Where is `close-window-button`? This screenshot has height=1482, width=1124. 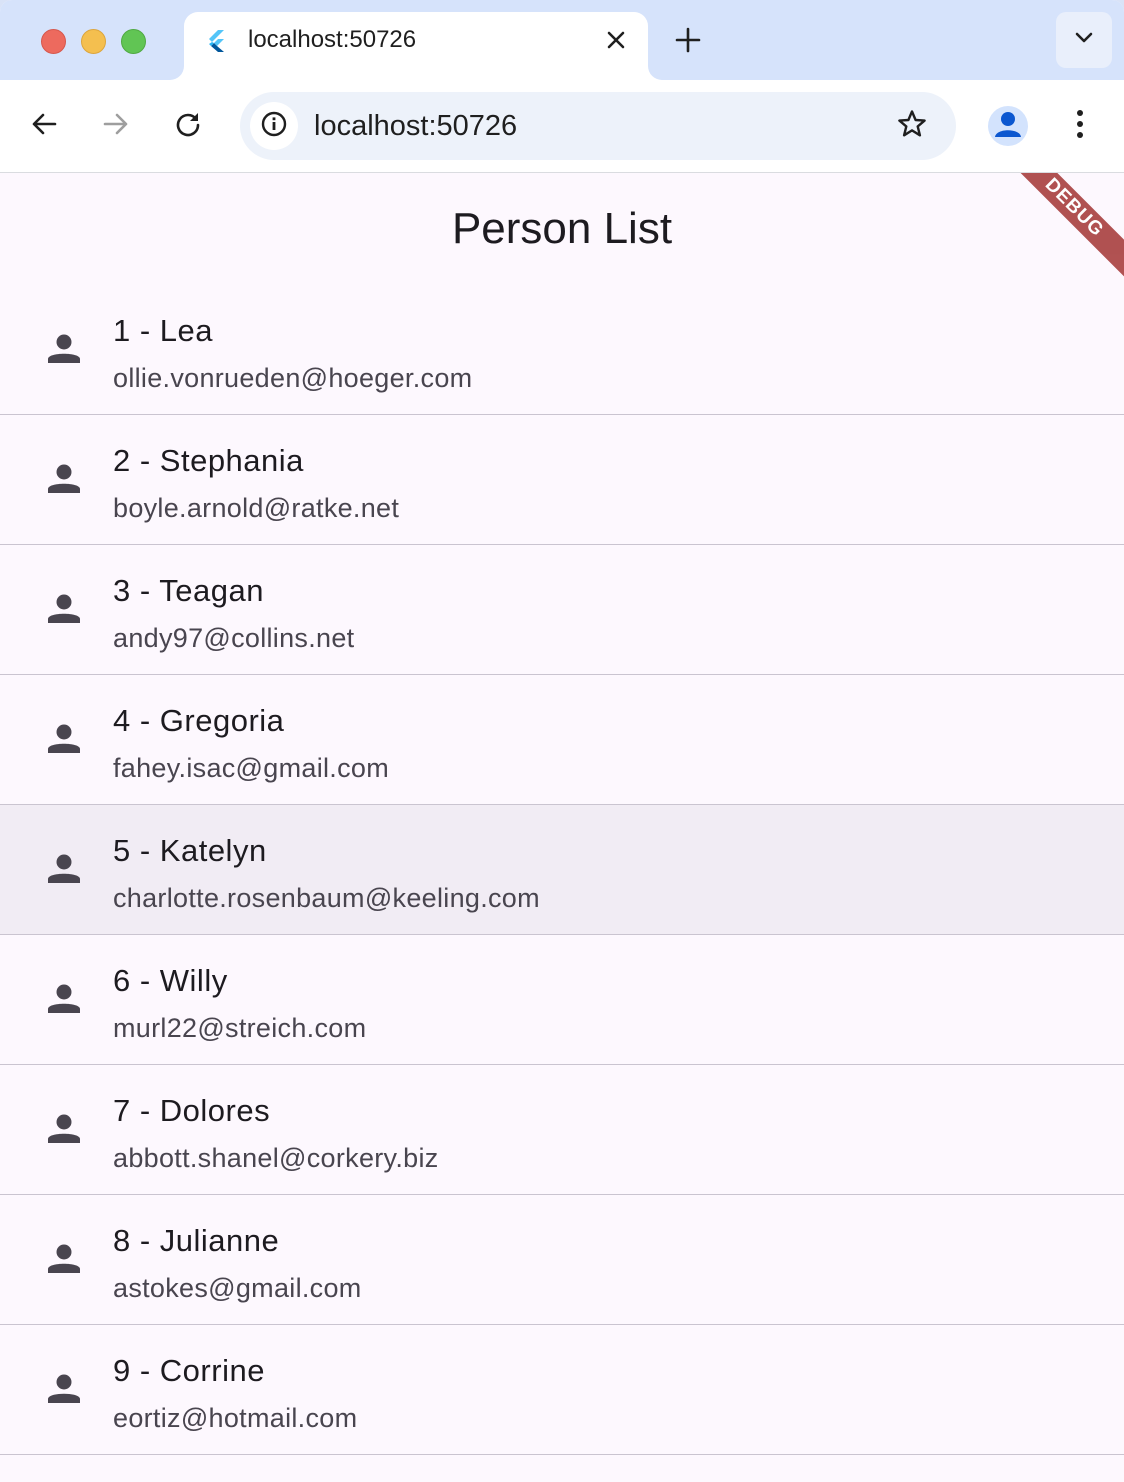 close-window-button is located at coordinates (53, 41).